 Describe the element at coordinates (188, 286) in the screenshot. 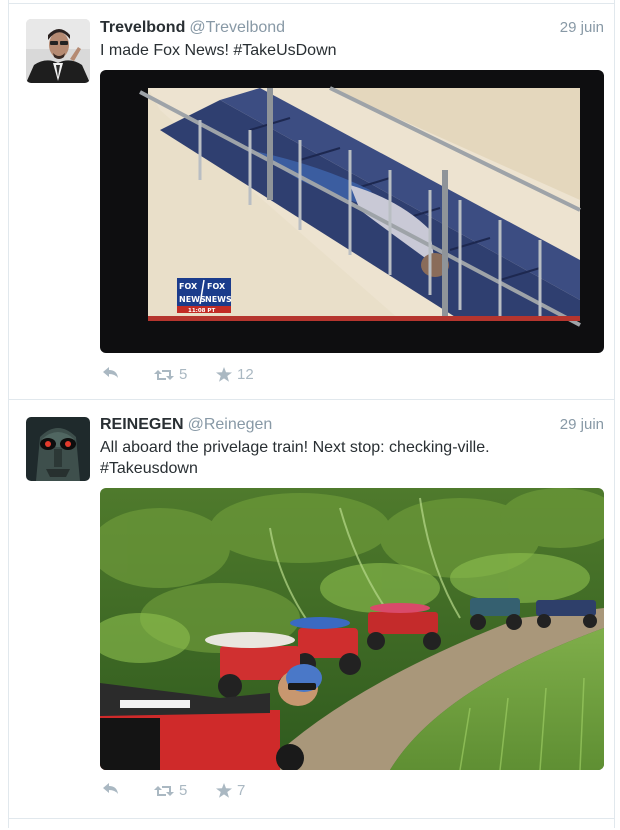

I see `fox-logo-top-left: FOX` at that location.